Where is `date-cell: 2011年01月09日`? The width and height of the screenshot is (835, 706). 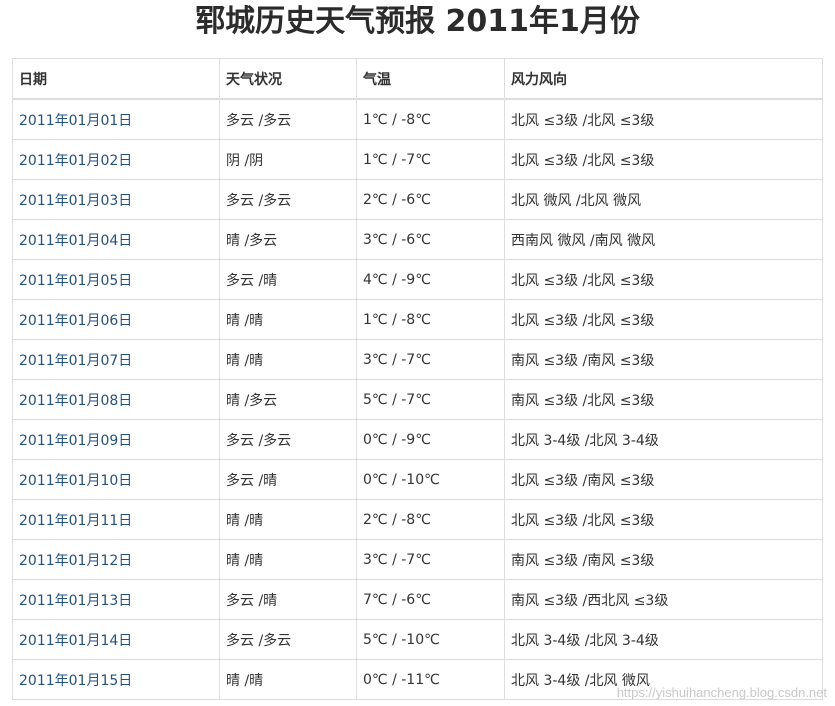 date-cell: 2011年01月09日 is located at coordinates (116, 439).